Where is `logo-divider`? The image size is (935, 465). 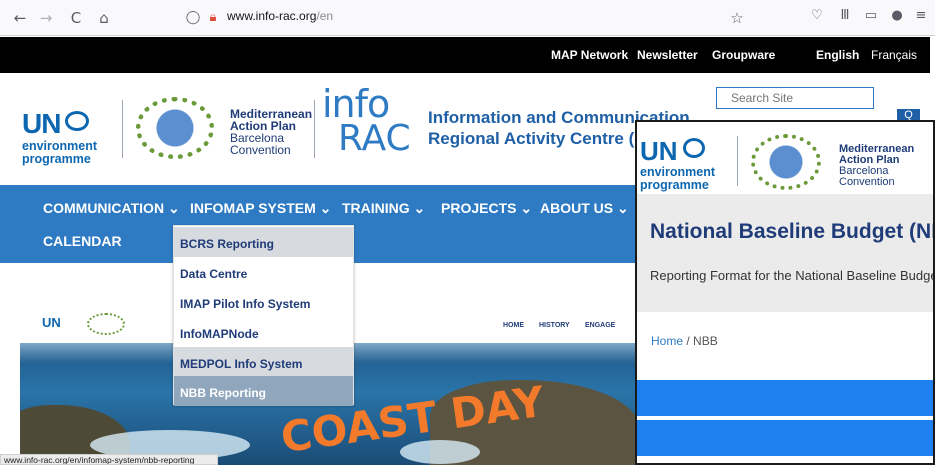
logo-divider is located at coordinates (122, 129).